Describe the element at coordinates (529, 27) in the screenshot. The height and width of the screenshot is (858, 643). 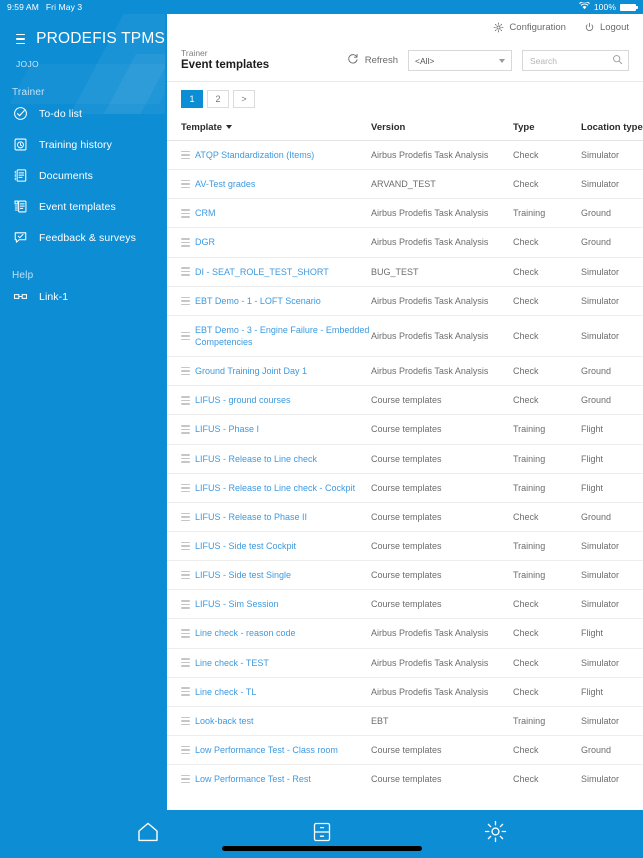
I see `configuration-button: Configuration` at that location.